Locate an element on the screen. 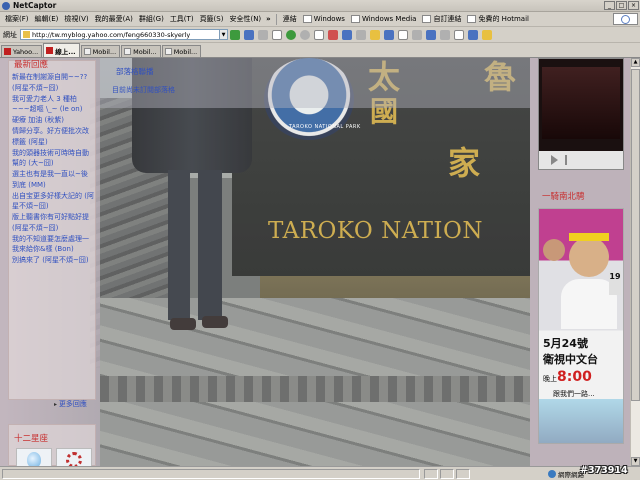  refresh-icon is located at coordinates (333, 34).